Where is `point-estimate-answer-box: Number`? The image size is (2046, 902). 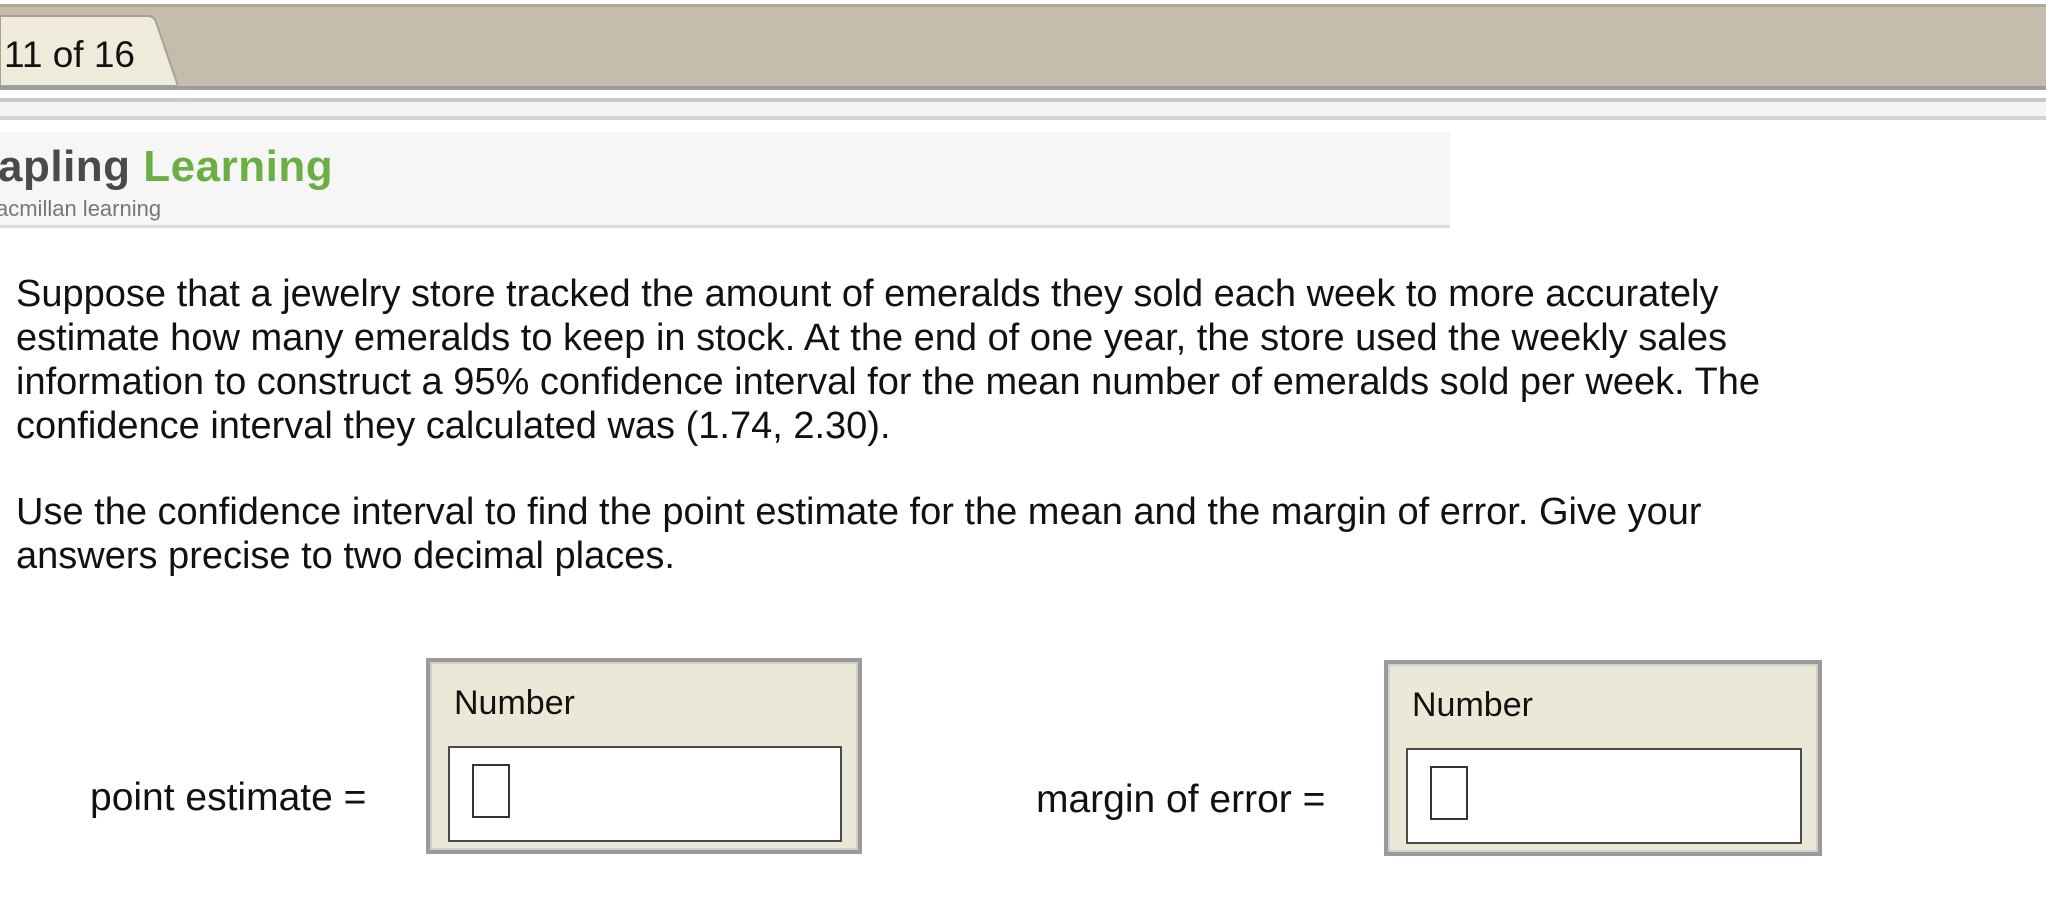
point-estimate-answer-box: Number is located at coordinates (644, 756).